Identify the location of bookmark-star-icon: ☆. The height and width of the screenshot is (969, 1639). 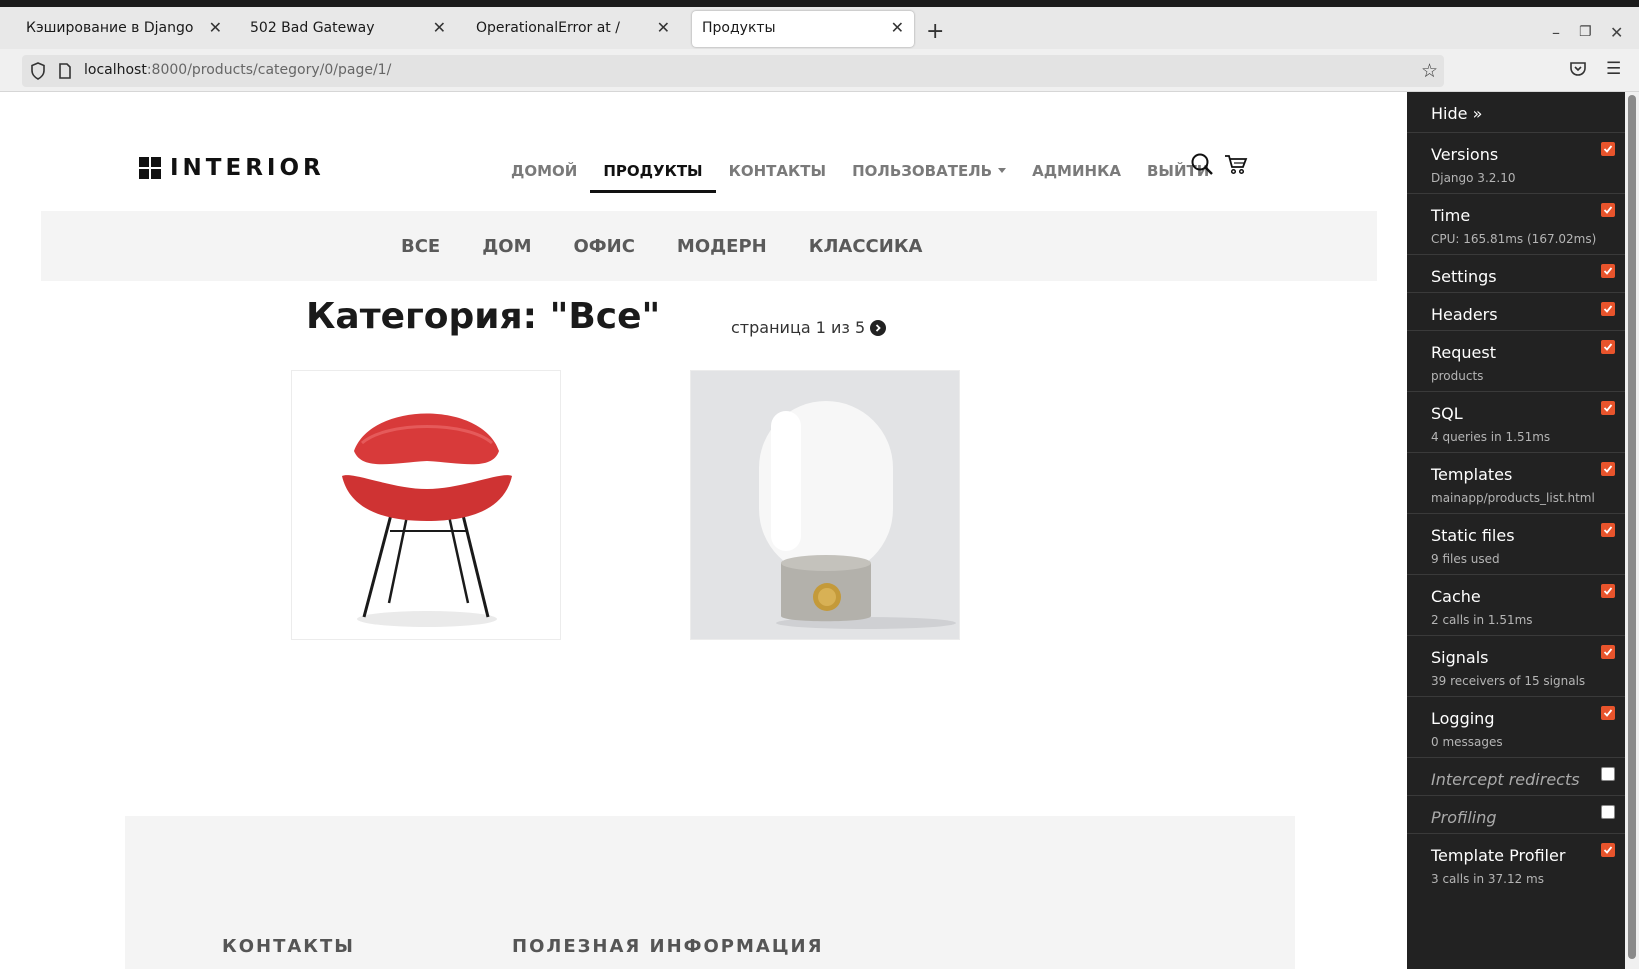
(1429, 71).